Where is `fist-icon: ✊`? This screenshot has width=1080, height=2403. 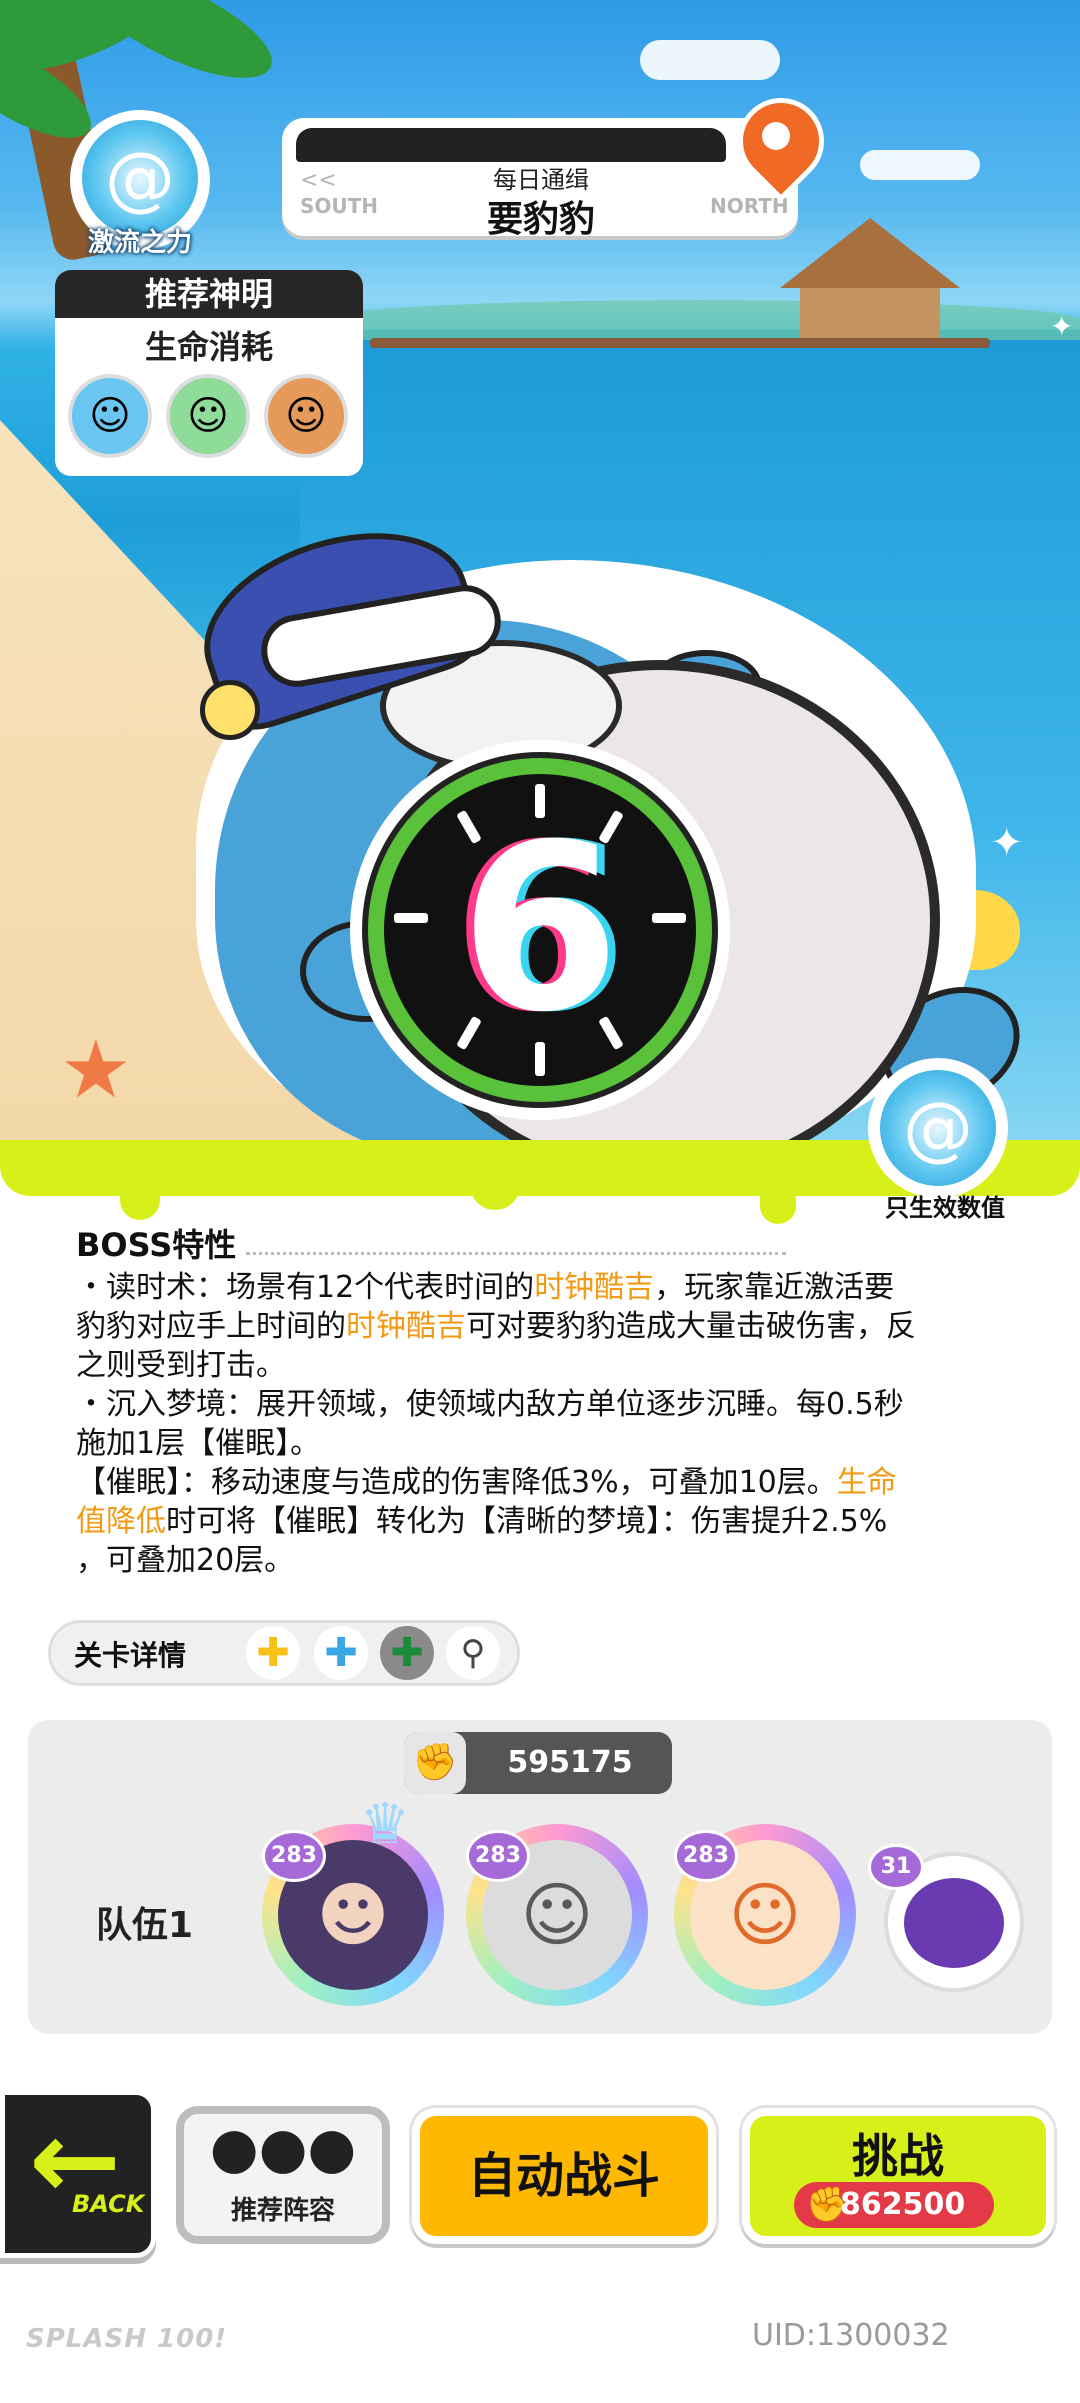 fist-icon: ✊ is located at coordinates (435, 1763).